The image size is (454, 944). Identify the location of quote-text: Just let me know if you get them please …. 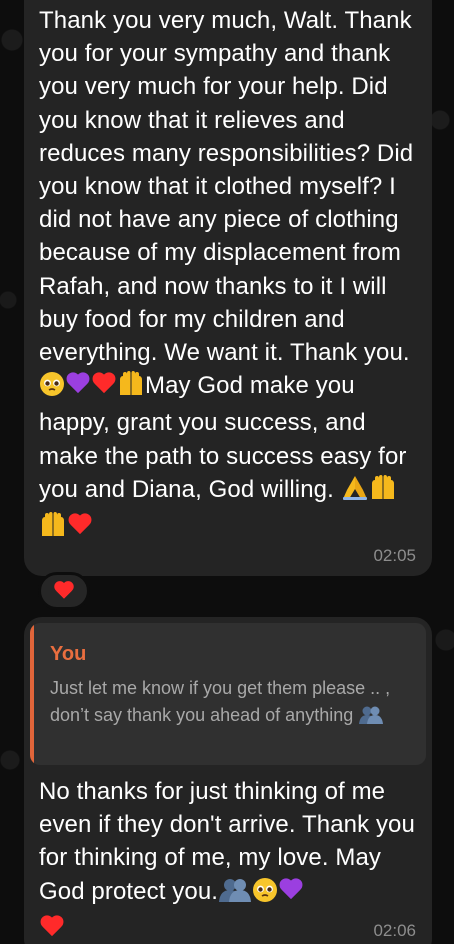
(235, 704).